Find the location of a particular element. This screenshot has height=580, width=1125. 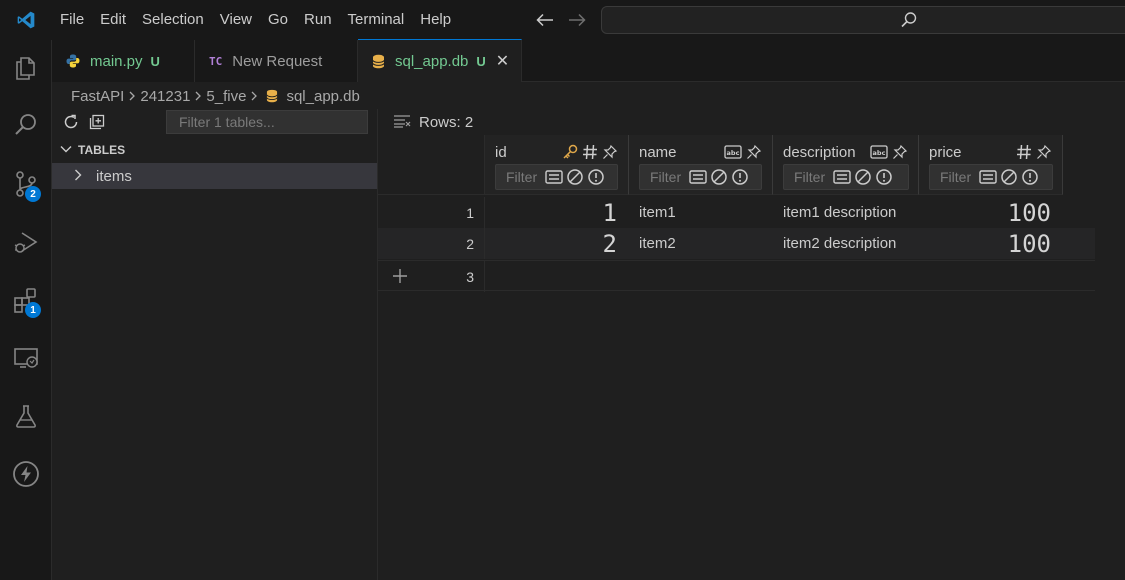

menu-run: Run is located at coordinates (318, 20).